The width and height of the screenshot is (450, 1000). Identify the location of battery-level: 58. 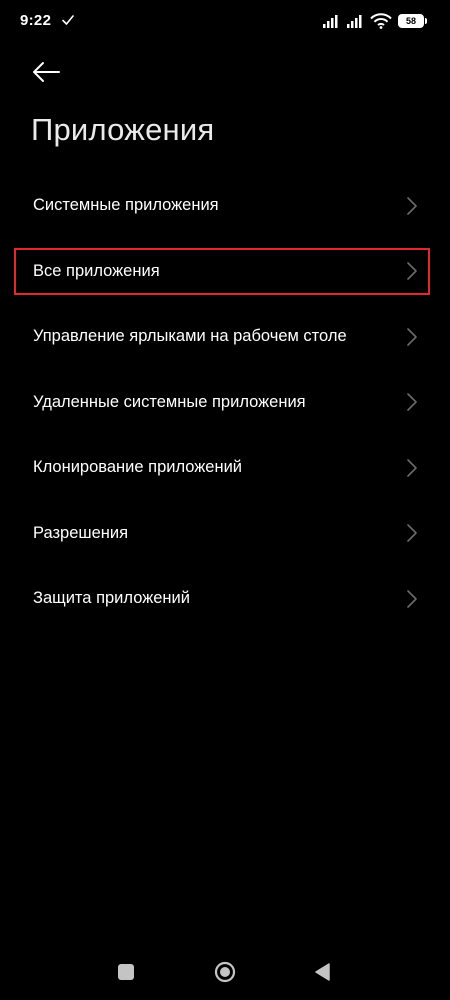
(410, 20).